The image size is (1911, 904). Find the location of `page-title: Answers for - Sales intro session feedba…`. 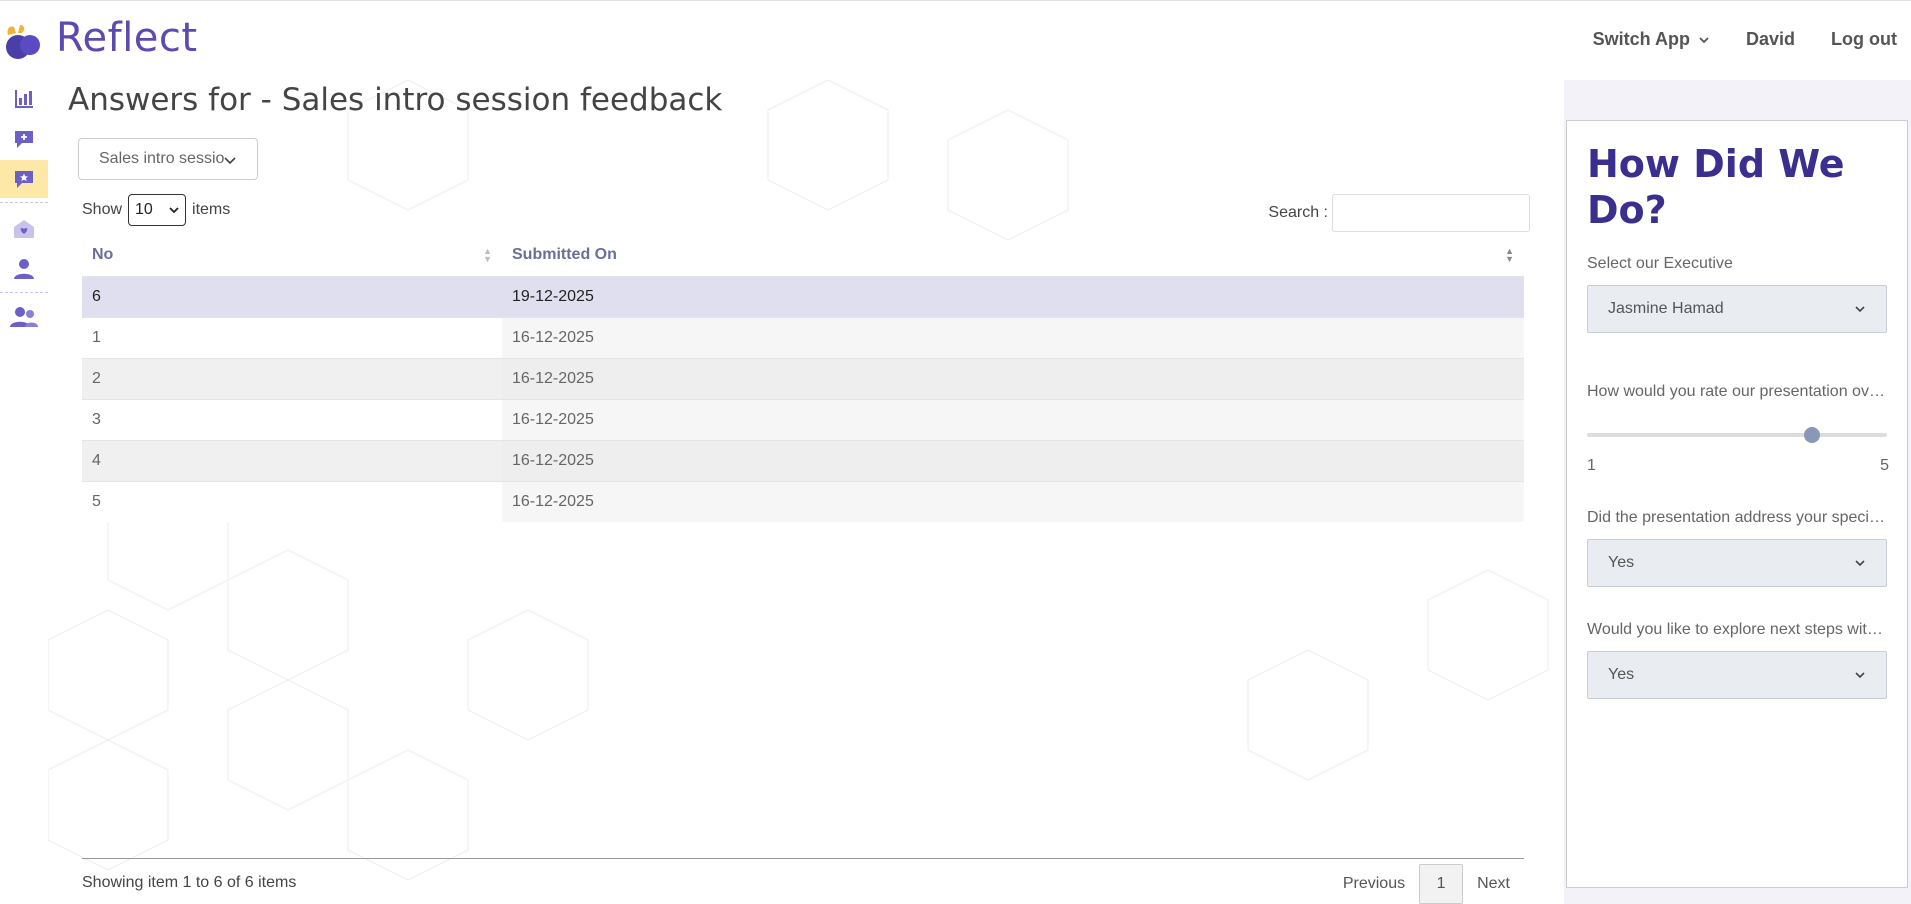

page-title: Answers for - Sales intro session feedba… is located at coordinates (395, 100).